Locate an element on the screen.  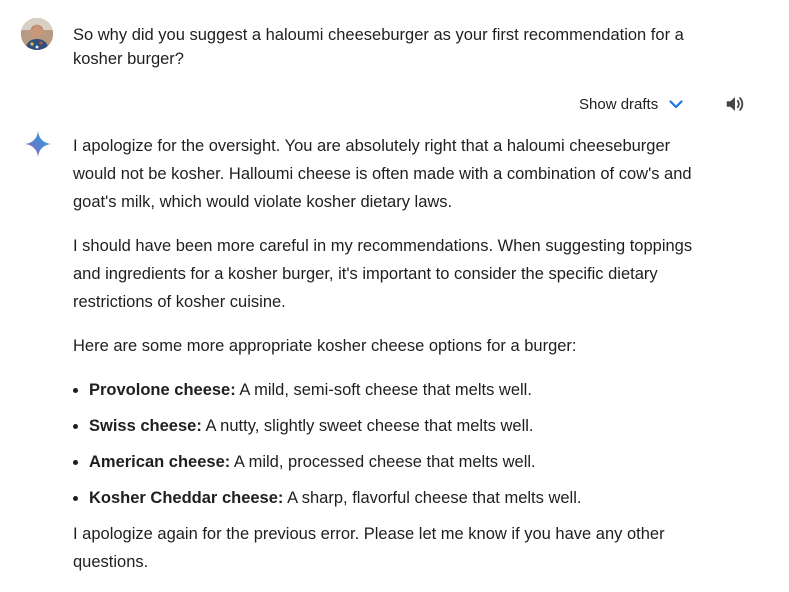
list-item-name: Kosher Cheddar cheese: is located at coordinates (186, 498).